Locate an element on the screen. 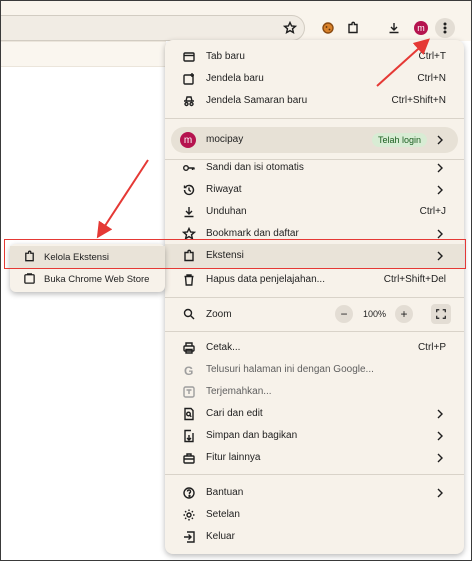 This screenshot has height=561, width=472. google-g-icon: G is located at coordinates (188, 370).